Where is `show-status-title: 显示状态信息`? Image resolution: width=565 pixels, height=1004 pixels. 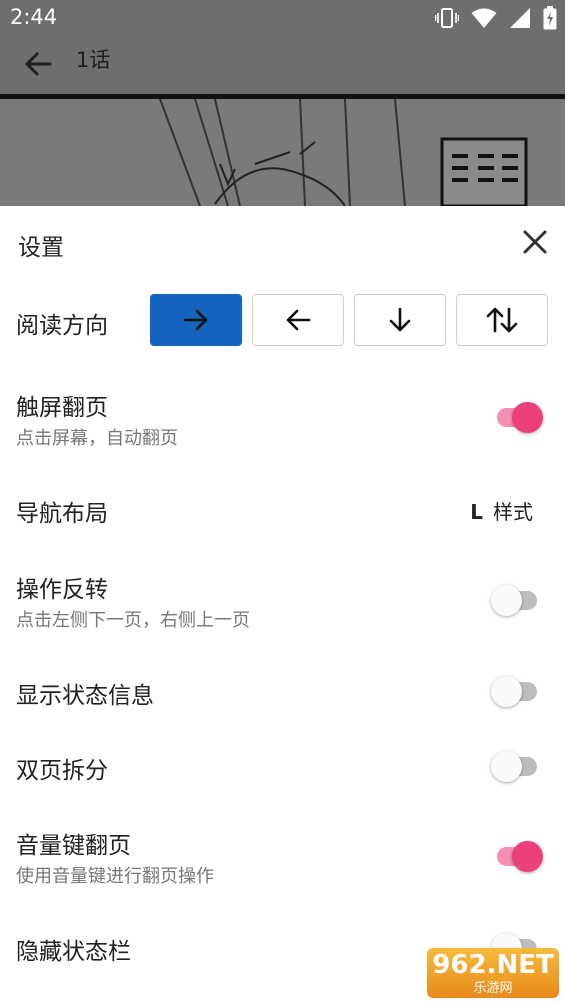
show-status-title: 显示状态信息 is located at coordinates (85, 696).